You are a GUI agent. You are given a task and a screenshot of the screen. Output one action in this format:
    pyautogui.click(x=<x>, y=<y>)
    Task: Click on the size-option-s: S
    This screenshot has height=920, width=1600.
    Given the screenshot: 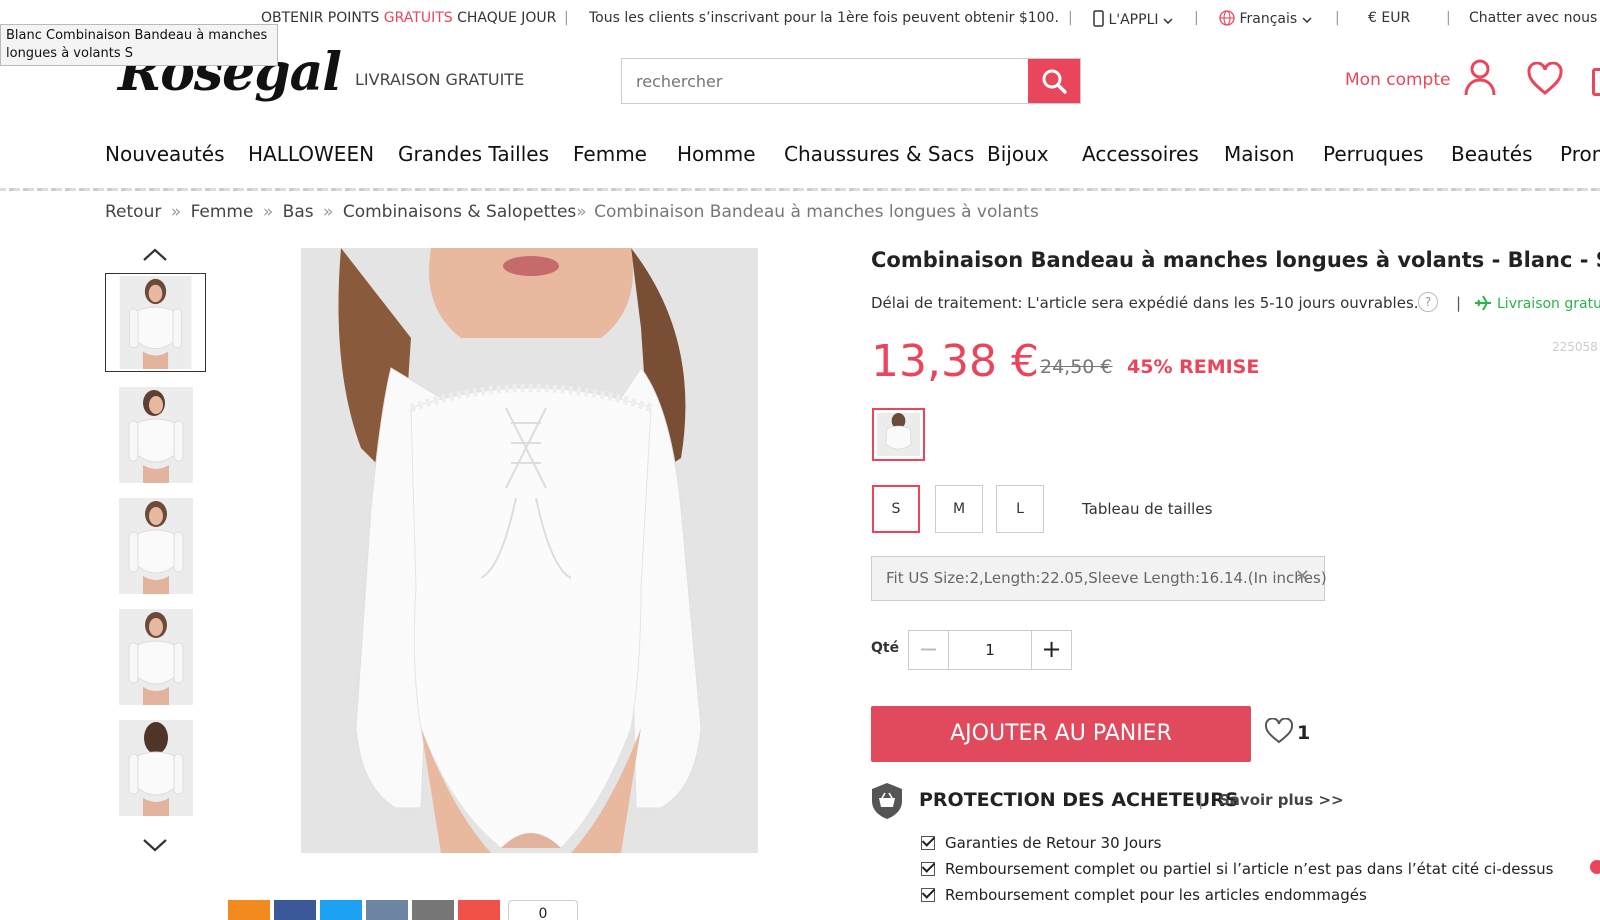 What is the action you would take?
    pyautogui.click(x=896, y=509)
    